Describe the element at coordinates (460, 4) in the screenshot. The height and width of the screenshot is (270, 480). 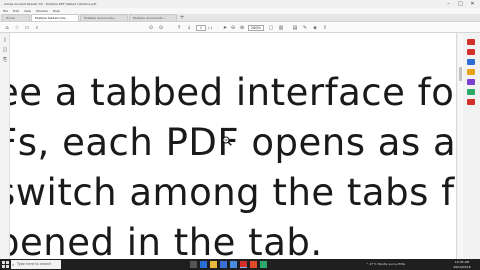
I see `maximize-button: □` at that location.